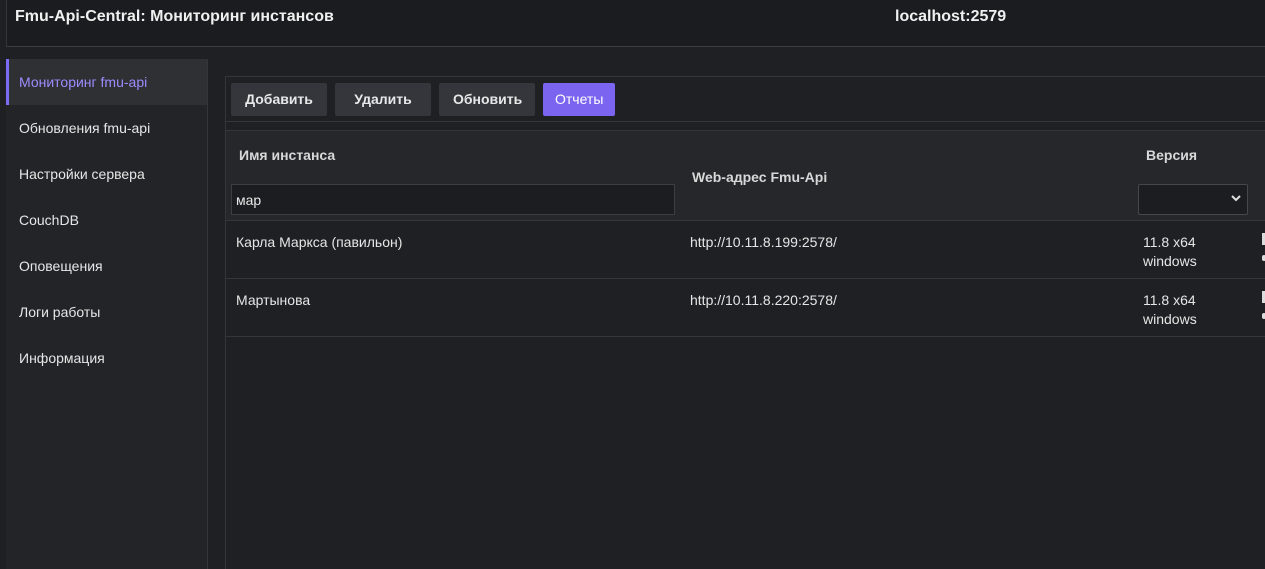  I want to click on sidebar-item-logs: Логи работы, so click(106, 312).